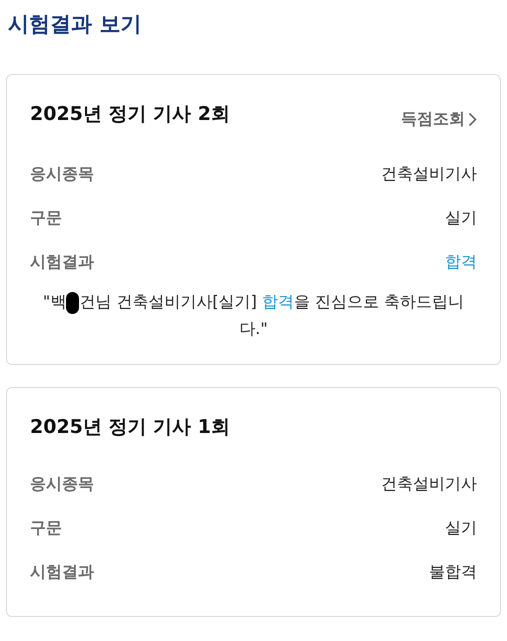 The height and width of the screenshot is (641, 507). What do you see at coordinates (453, 572) in the screenshot?
I see `field-value: 불합격` at bounding box center [453, 572].